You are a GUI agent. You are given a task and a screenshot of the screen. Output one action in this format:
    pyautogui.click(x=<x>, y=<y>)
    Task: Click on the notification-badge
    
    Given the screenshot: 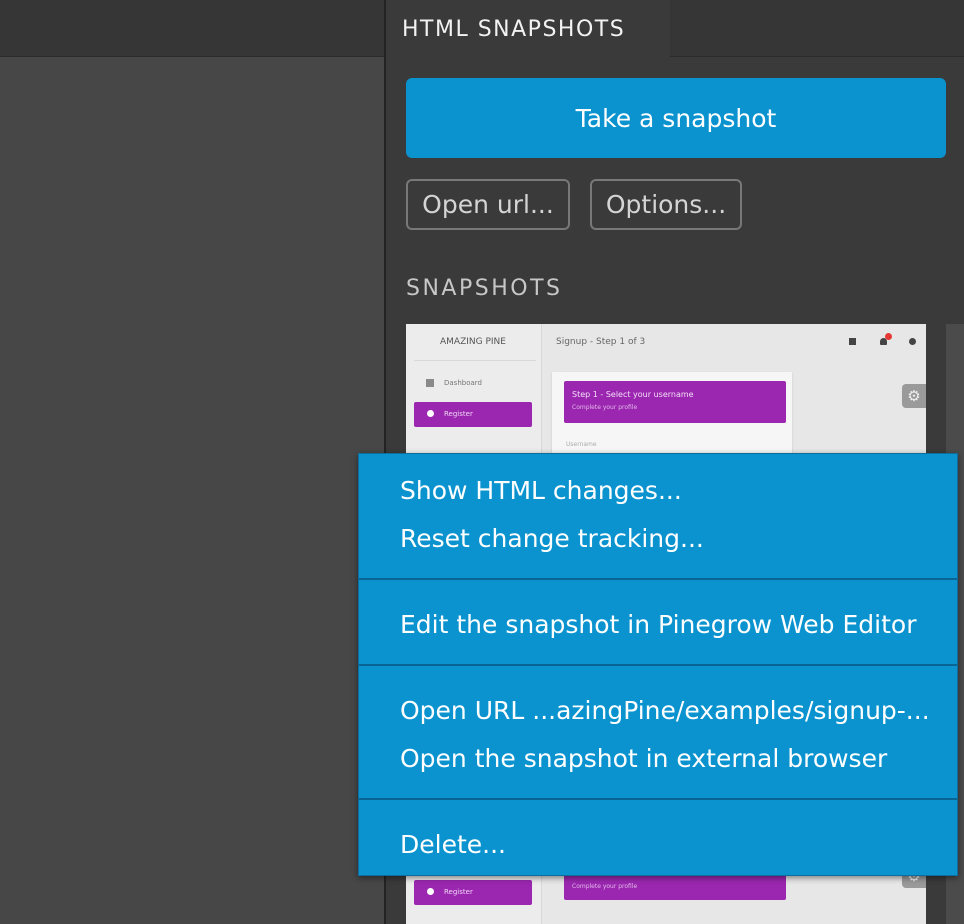 What is the action you would take?
    pyautogui.click(x=888, y=336)
    